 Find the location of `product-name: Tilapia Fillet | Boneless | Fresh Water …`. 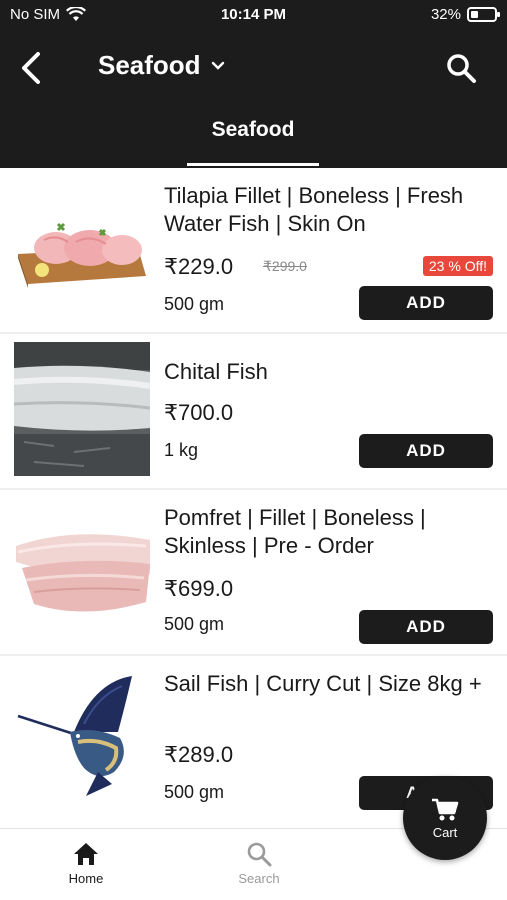

product-name: Tilapia Fillet | Boneless | Fresh Water … is located at coordinates (314, 209).